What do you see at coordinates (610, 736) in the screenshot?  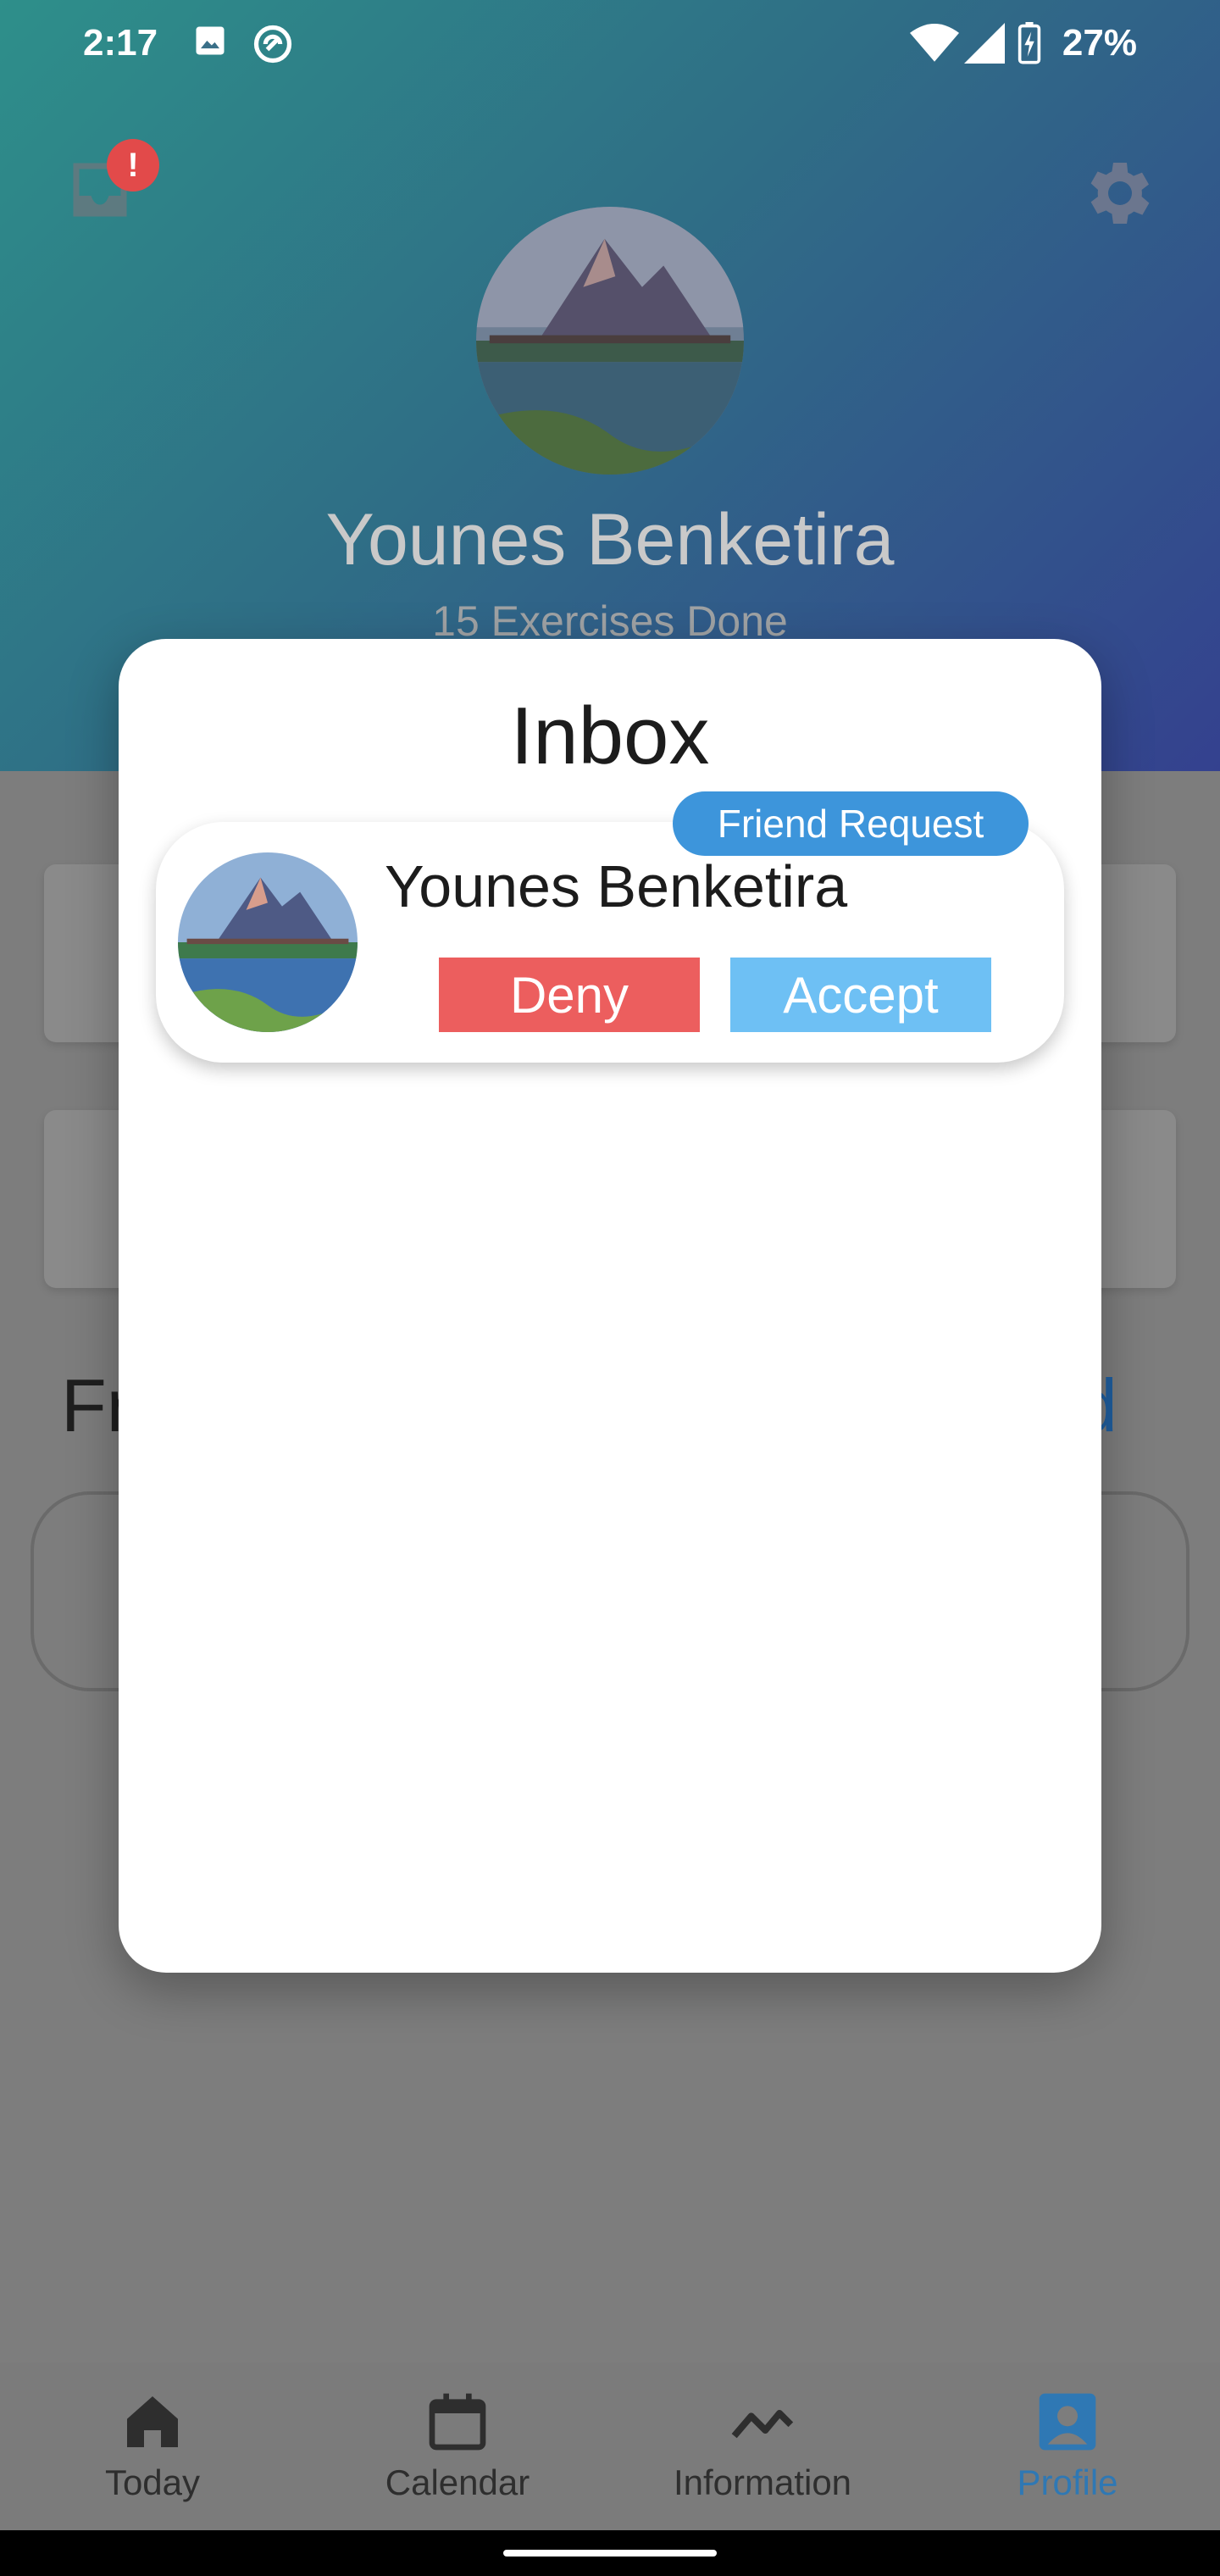 I see `modal-title: Inbox` at bounding box center [610, 736].